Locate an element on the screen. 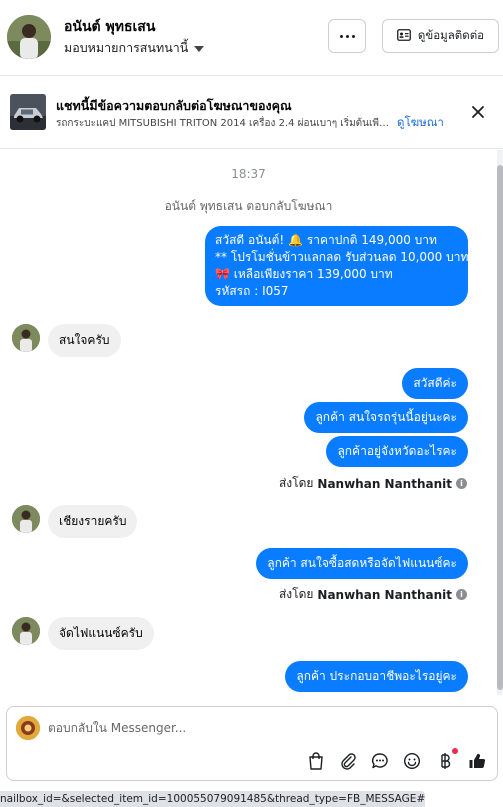 This screenshot has height=807, width=503. paperclip-icon is located at coordinates (348, 761).